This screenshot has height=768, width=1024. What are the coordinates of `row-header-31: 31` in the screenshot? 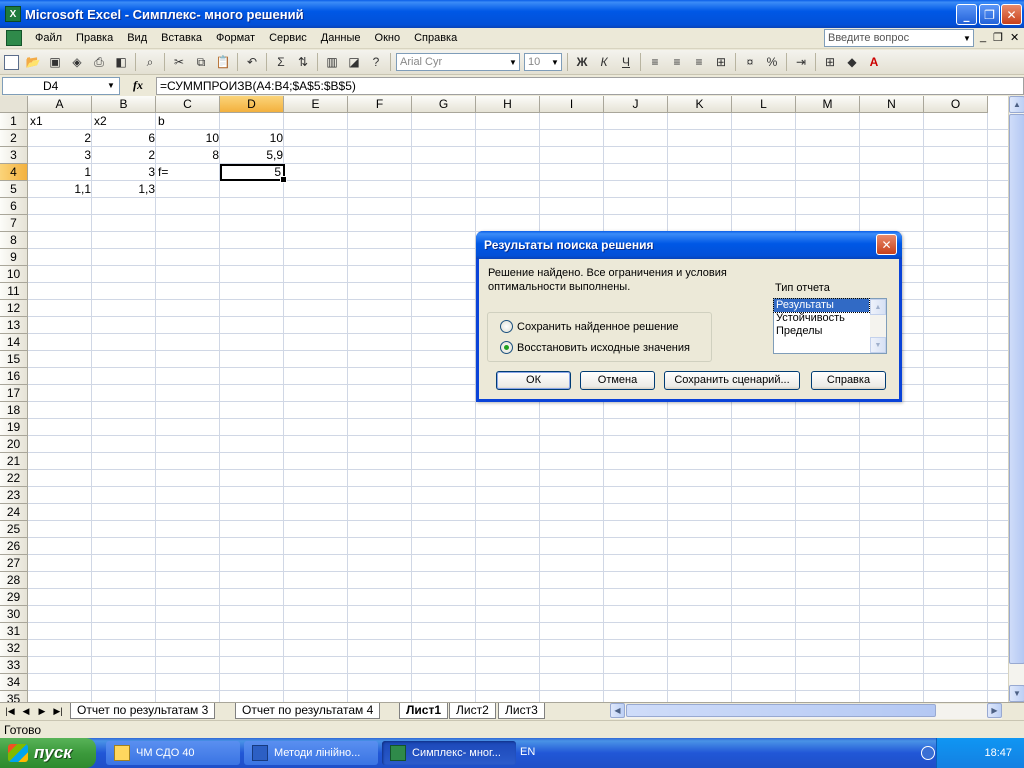 It's located at (14, 631).